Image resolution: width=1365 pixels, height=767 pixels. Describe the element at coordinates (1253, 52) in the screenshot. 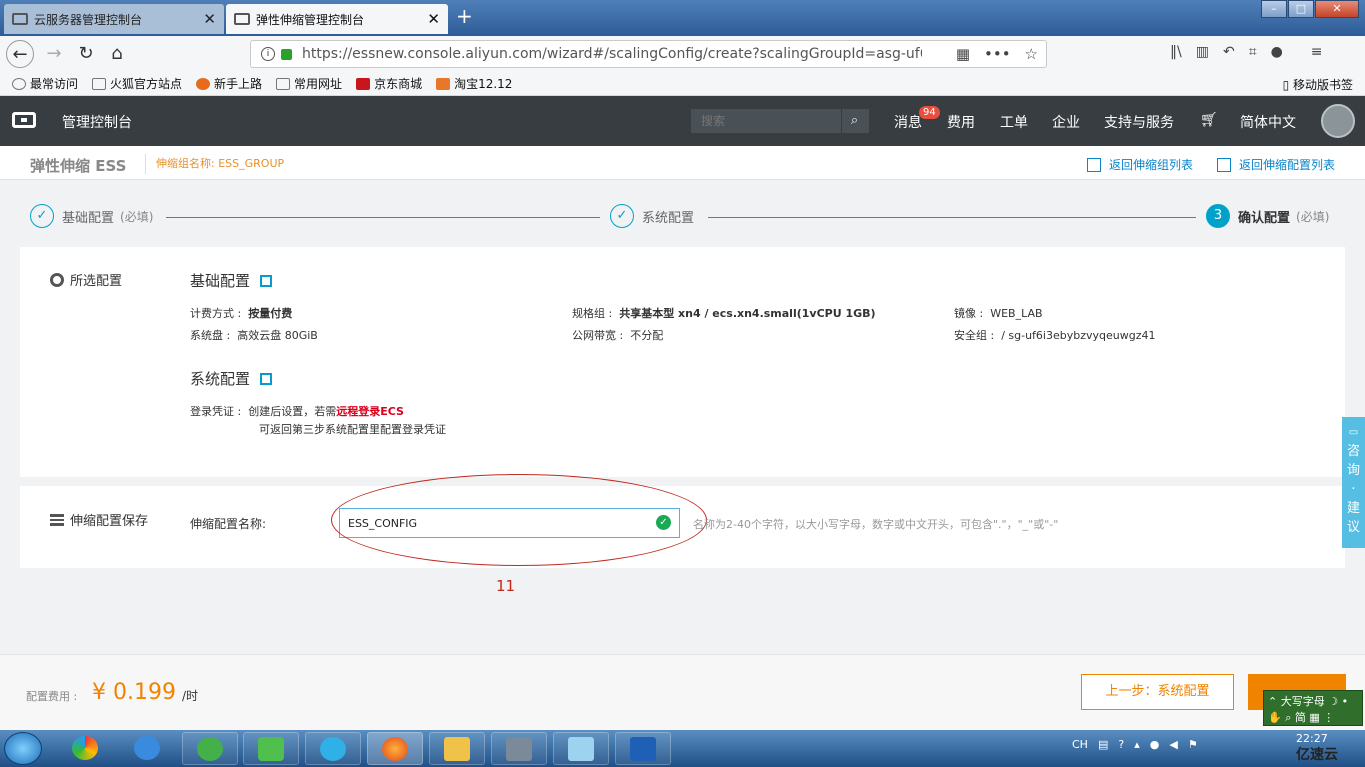

I see `screenshot-icon: ⌗` at that location.